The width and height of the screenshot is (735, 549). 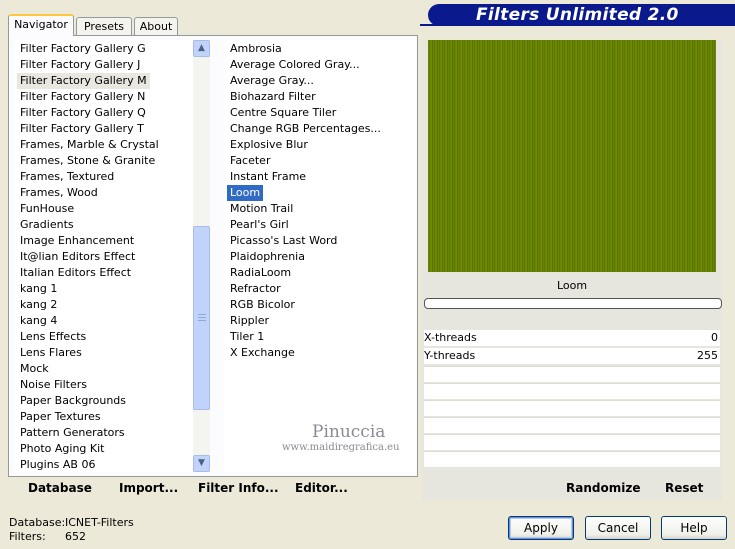 What do you see at coordinates (27, 536) in the screenshot?
I see `filters-label: Filters:` at bounding box center [27, 536].